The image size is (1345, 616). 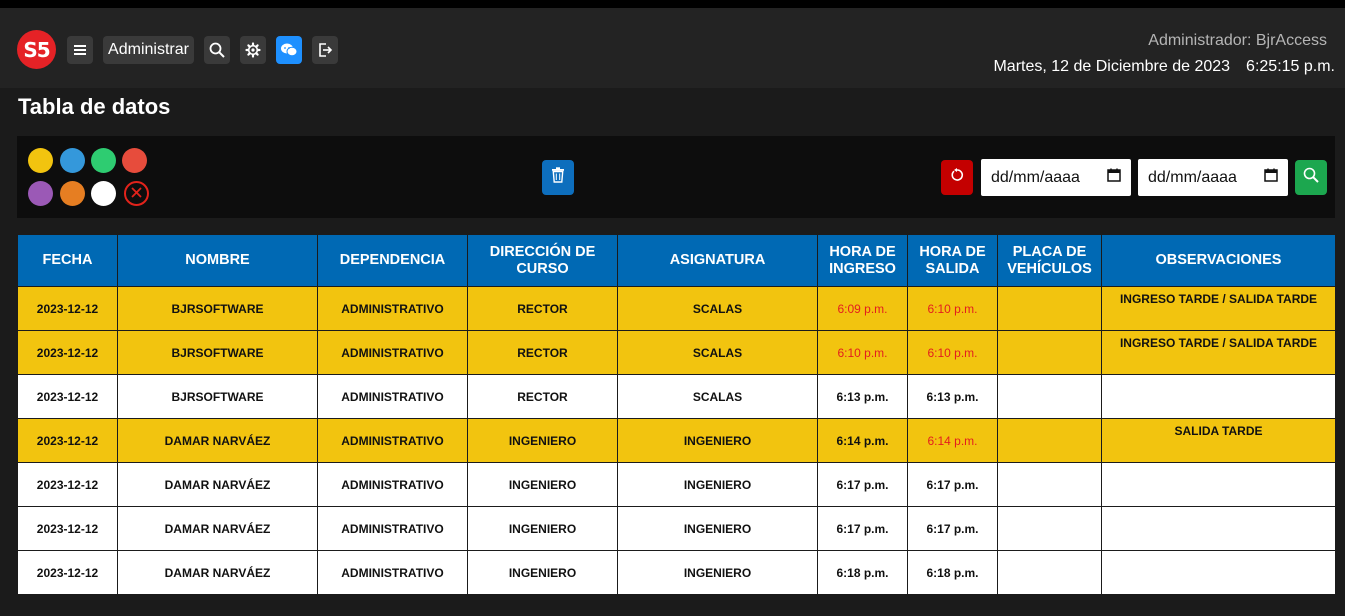 What do you see at coordinates (1218, 308) in the screenshot?
I see `cell-observaciones: INGRESO TARDE / SALIDA TARDE` at bounding box center [1218, 308].